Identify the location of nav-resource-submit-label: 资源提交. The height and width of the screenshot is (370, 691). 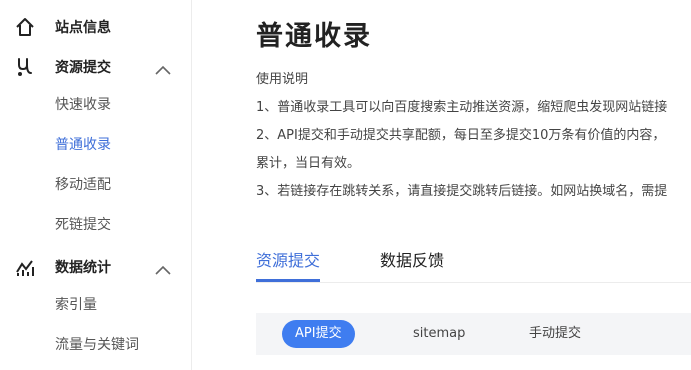
(83, 68).